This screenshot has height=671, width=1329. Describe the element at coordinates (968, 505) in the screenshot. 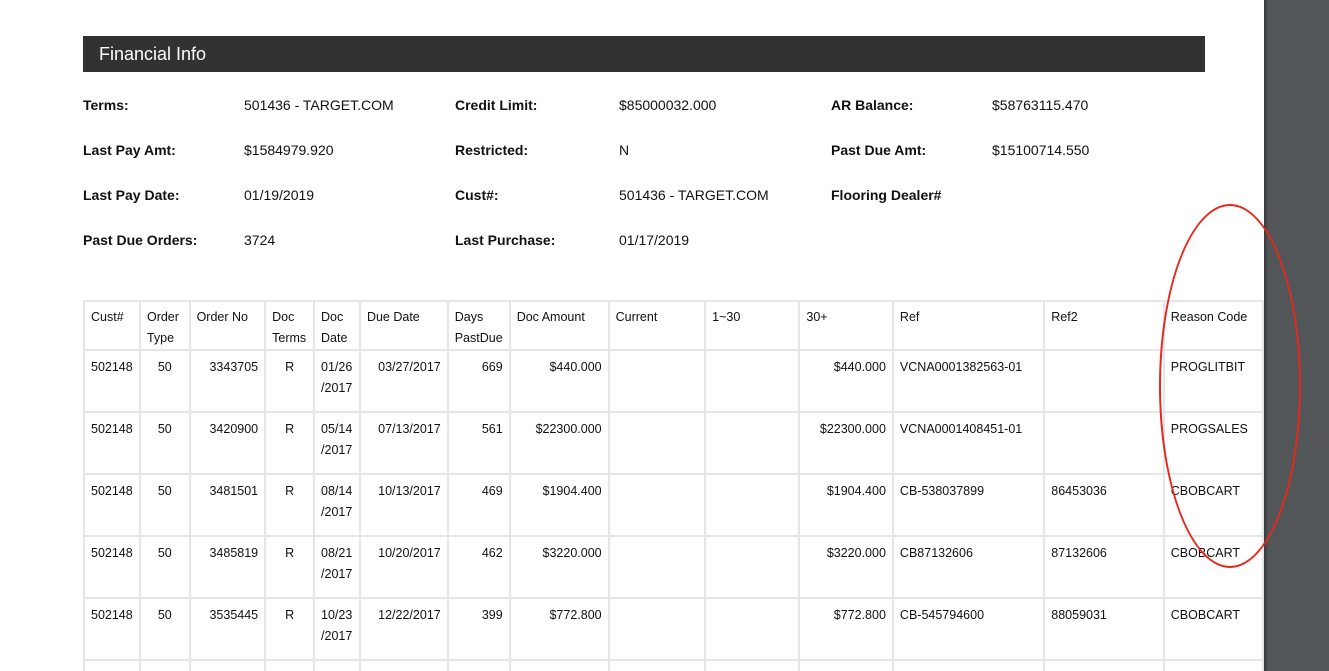

I see `cell-ref: CB-538037899` at that location.